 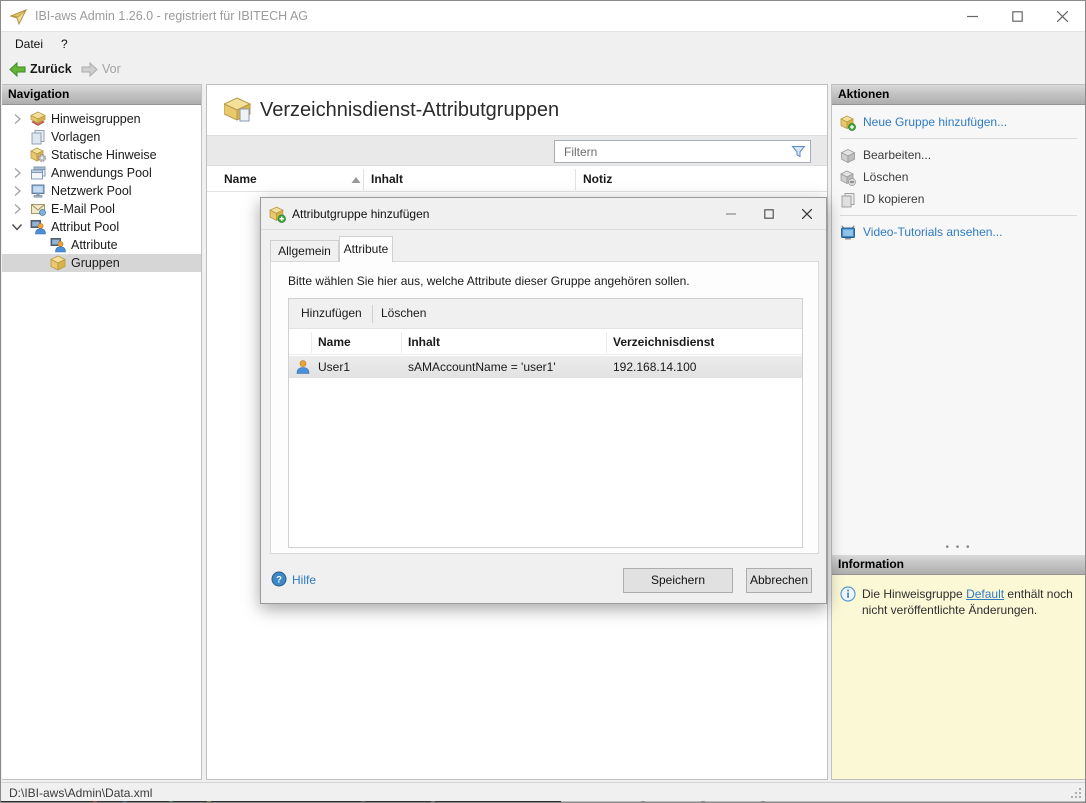 I want to click on action-copy-id: ID kopieren, so click(x=958, y=200).